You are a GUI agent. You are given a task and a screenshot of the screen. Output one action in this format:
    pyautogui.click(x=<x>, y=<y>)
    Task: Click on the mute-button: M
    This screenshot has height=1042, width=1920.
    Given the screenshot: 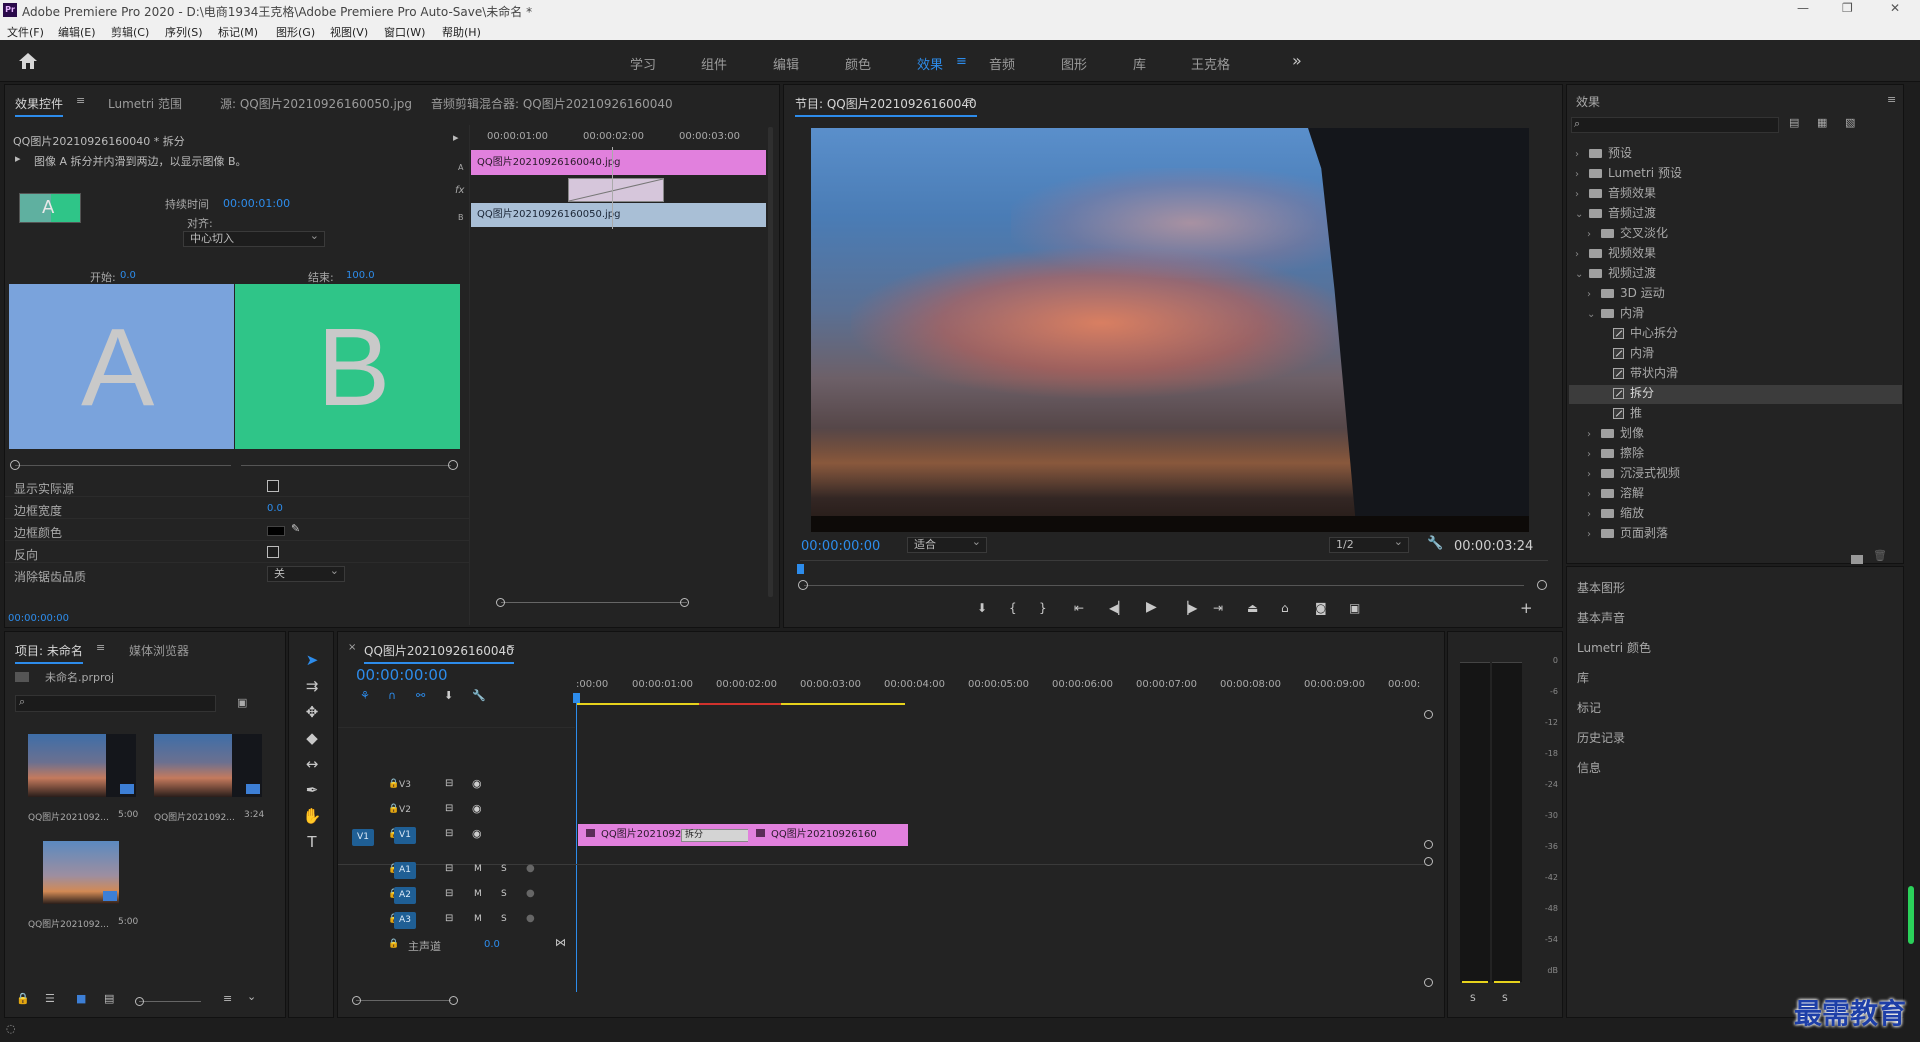 What is the action you would take?
    pyautogui.click(x=478, y=869)
    